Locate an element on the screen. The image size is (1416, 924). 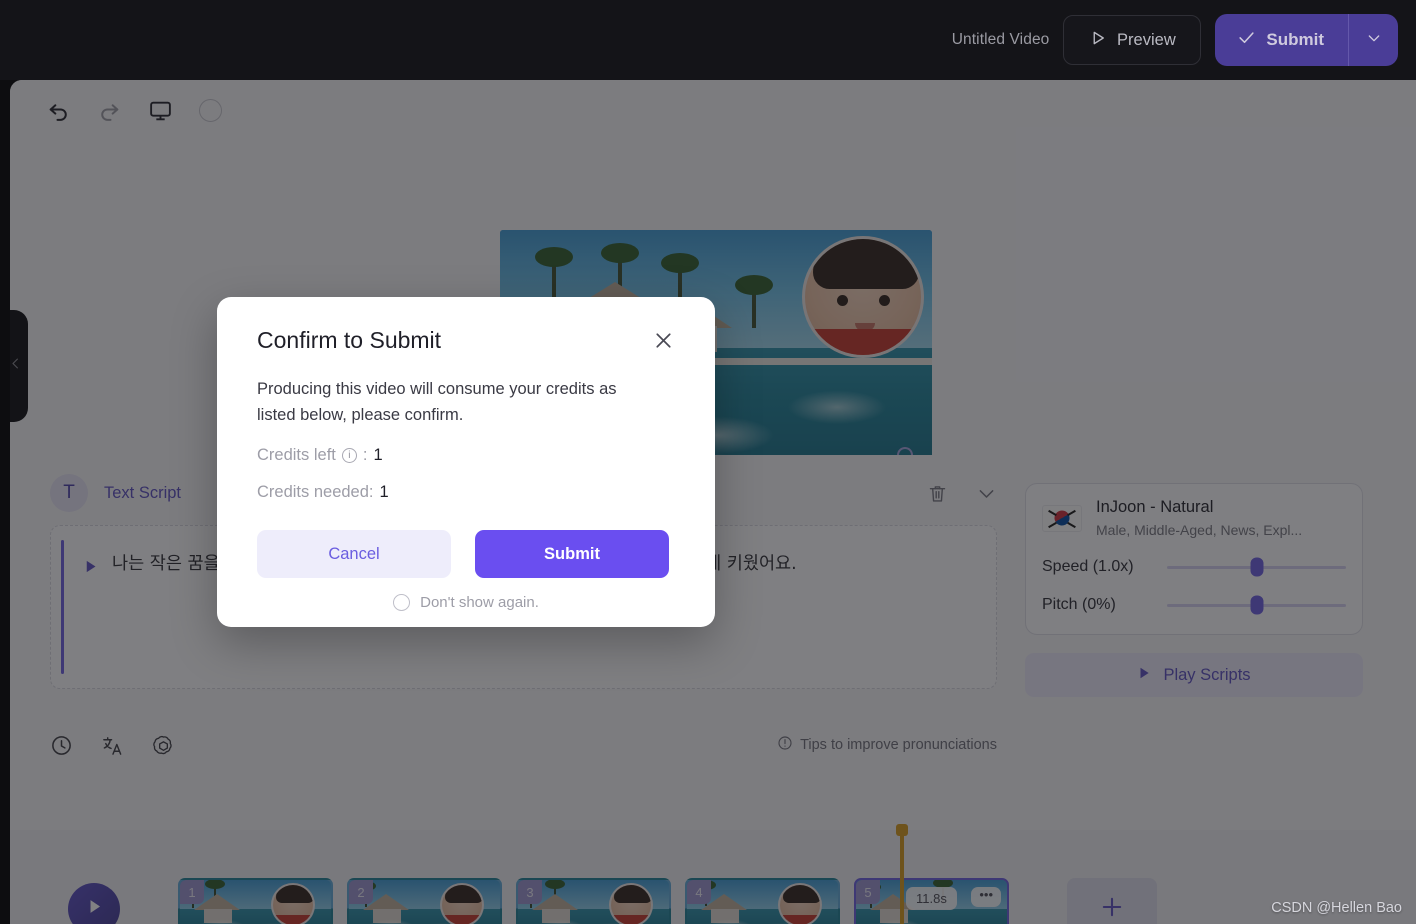
credits-left-value: 1 is located at coordinates (378, 455).